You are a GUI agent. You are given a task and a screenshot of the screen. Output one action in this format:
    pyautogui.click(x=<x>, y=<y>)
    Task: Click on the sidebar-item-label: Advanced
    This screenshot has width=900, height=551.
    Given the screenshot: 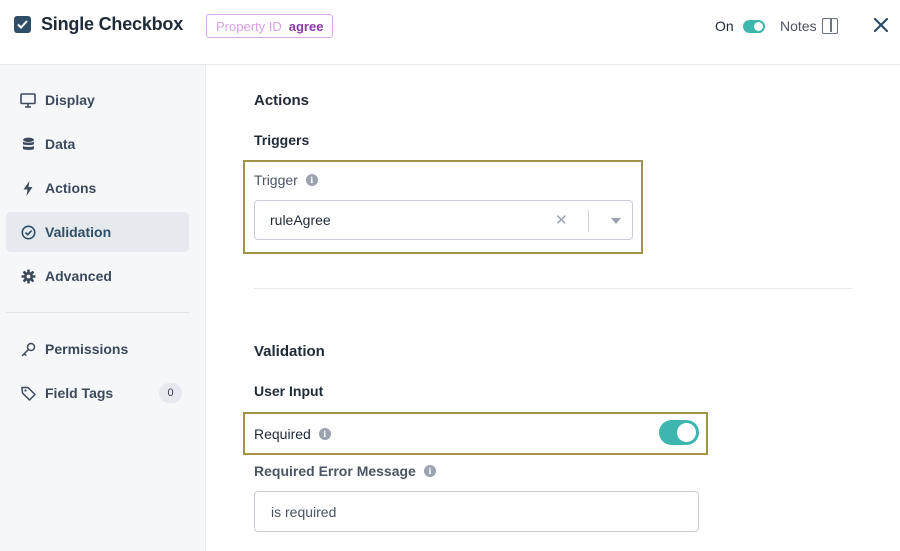 What is the action you would take?
    pyautogui.click(x=78, y=276)
    